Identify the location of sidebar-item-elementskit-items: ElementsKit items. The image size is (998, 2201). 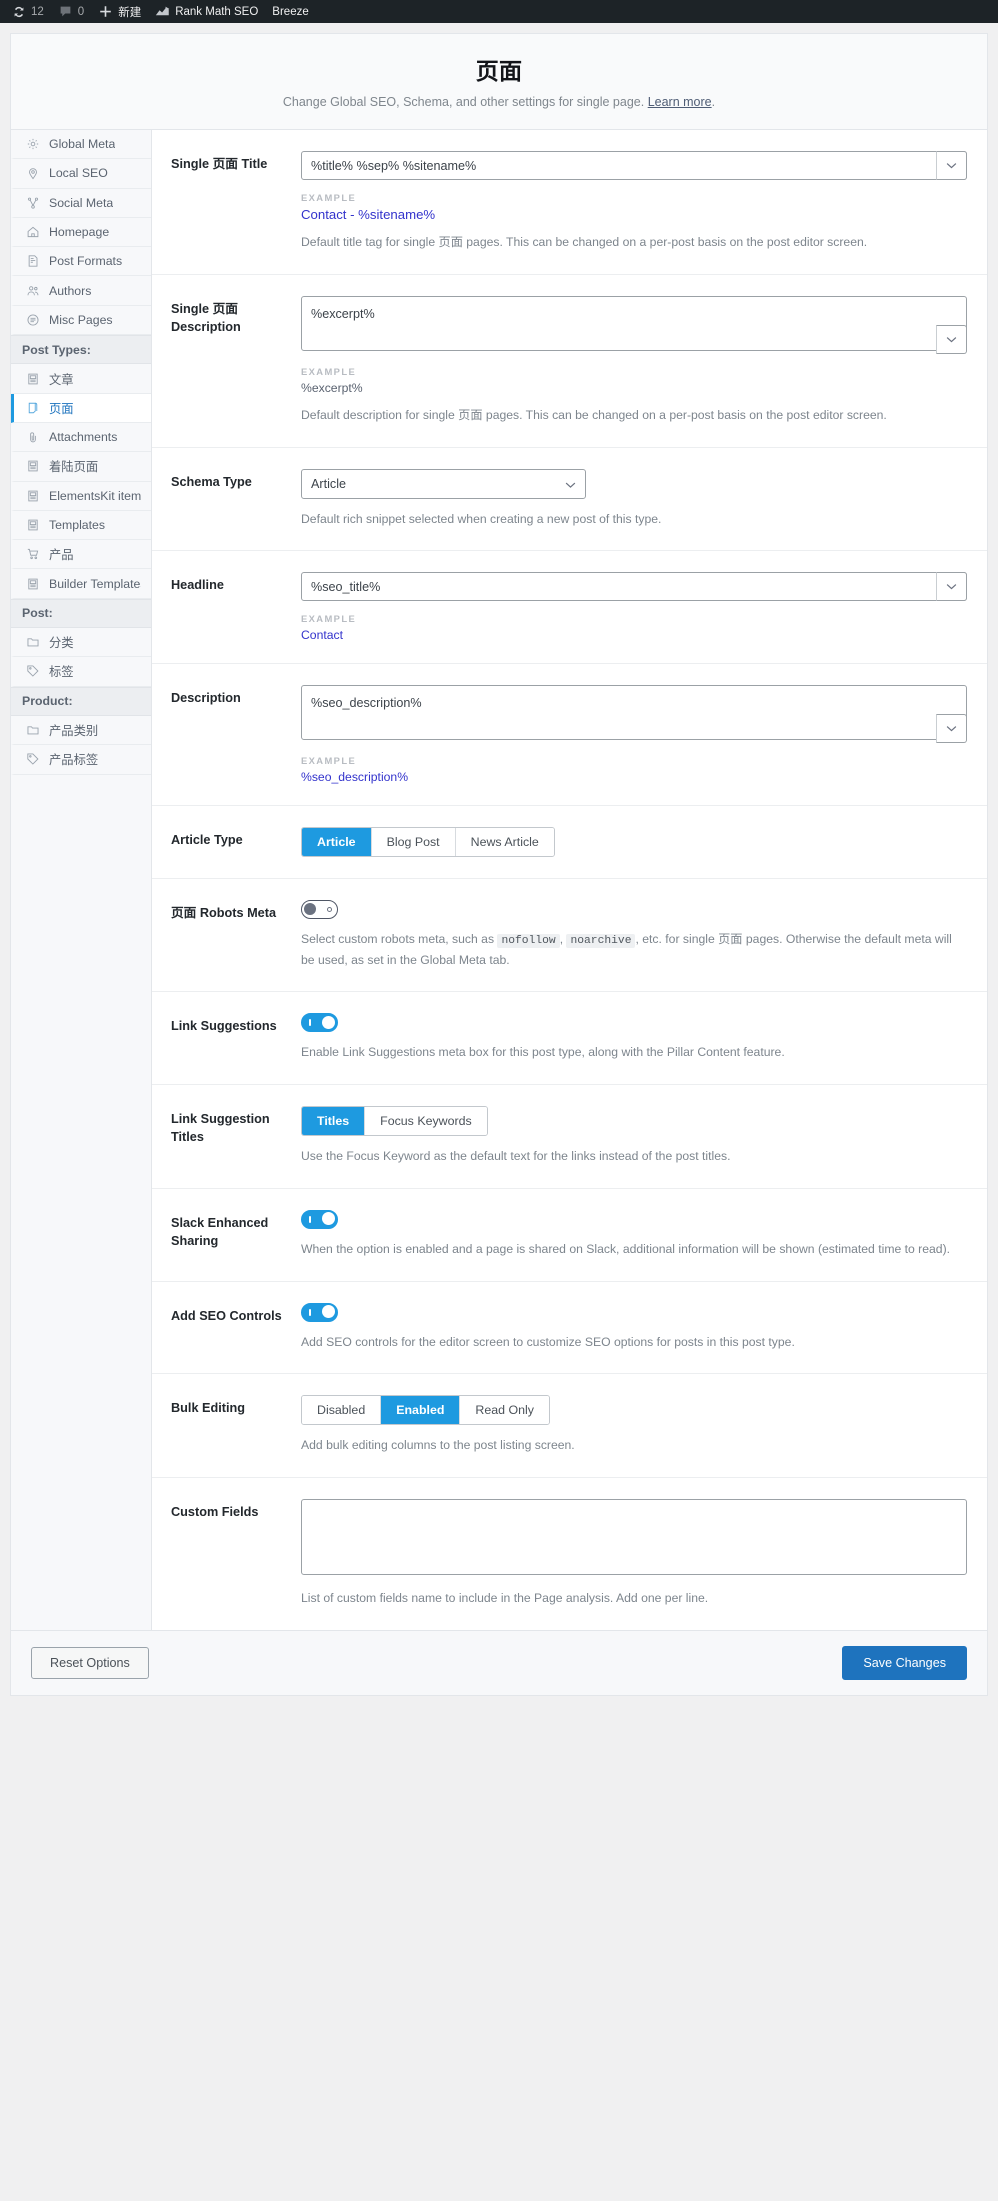
(81, 496).